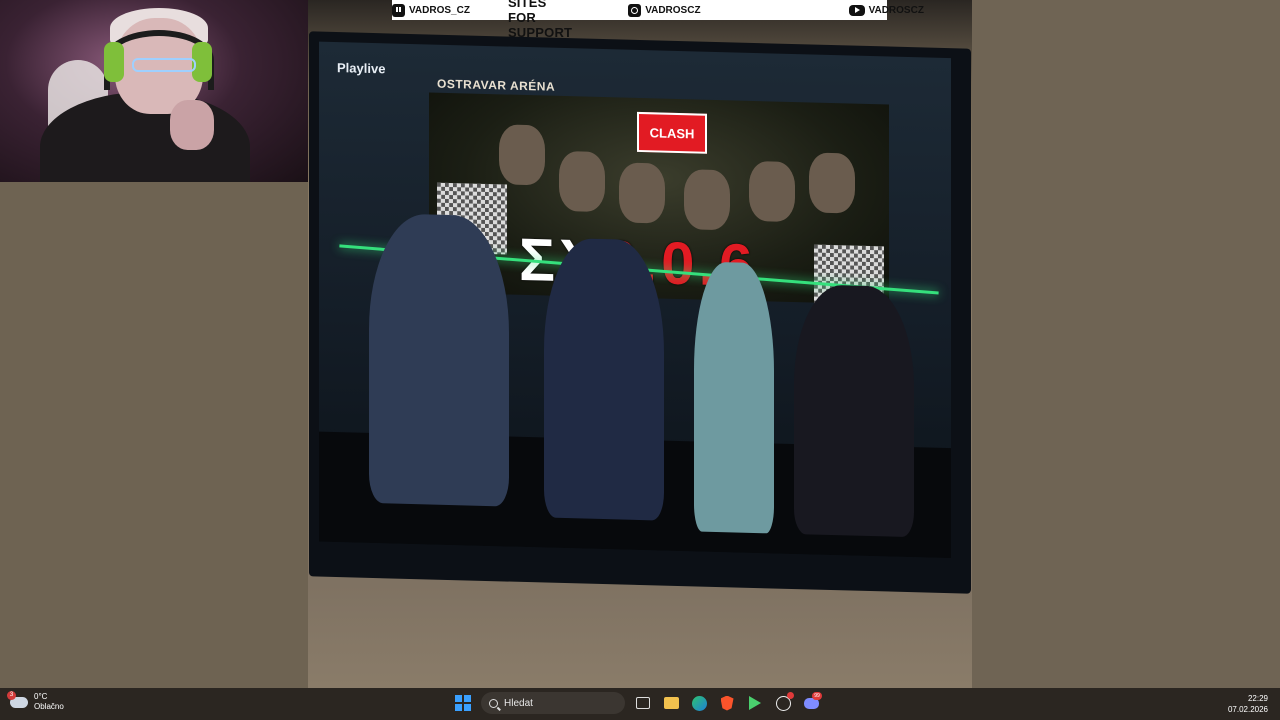 The image size is (1280, 720). Describe the element at coordinates (671, 703) in the screenshot. I see `file-explorer-icon` at that location.